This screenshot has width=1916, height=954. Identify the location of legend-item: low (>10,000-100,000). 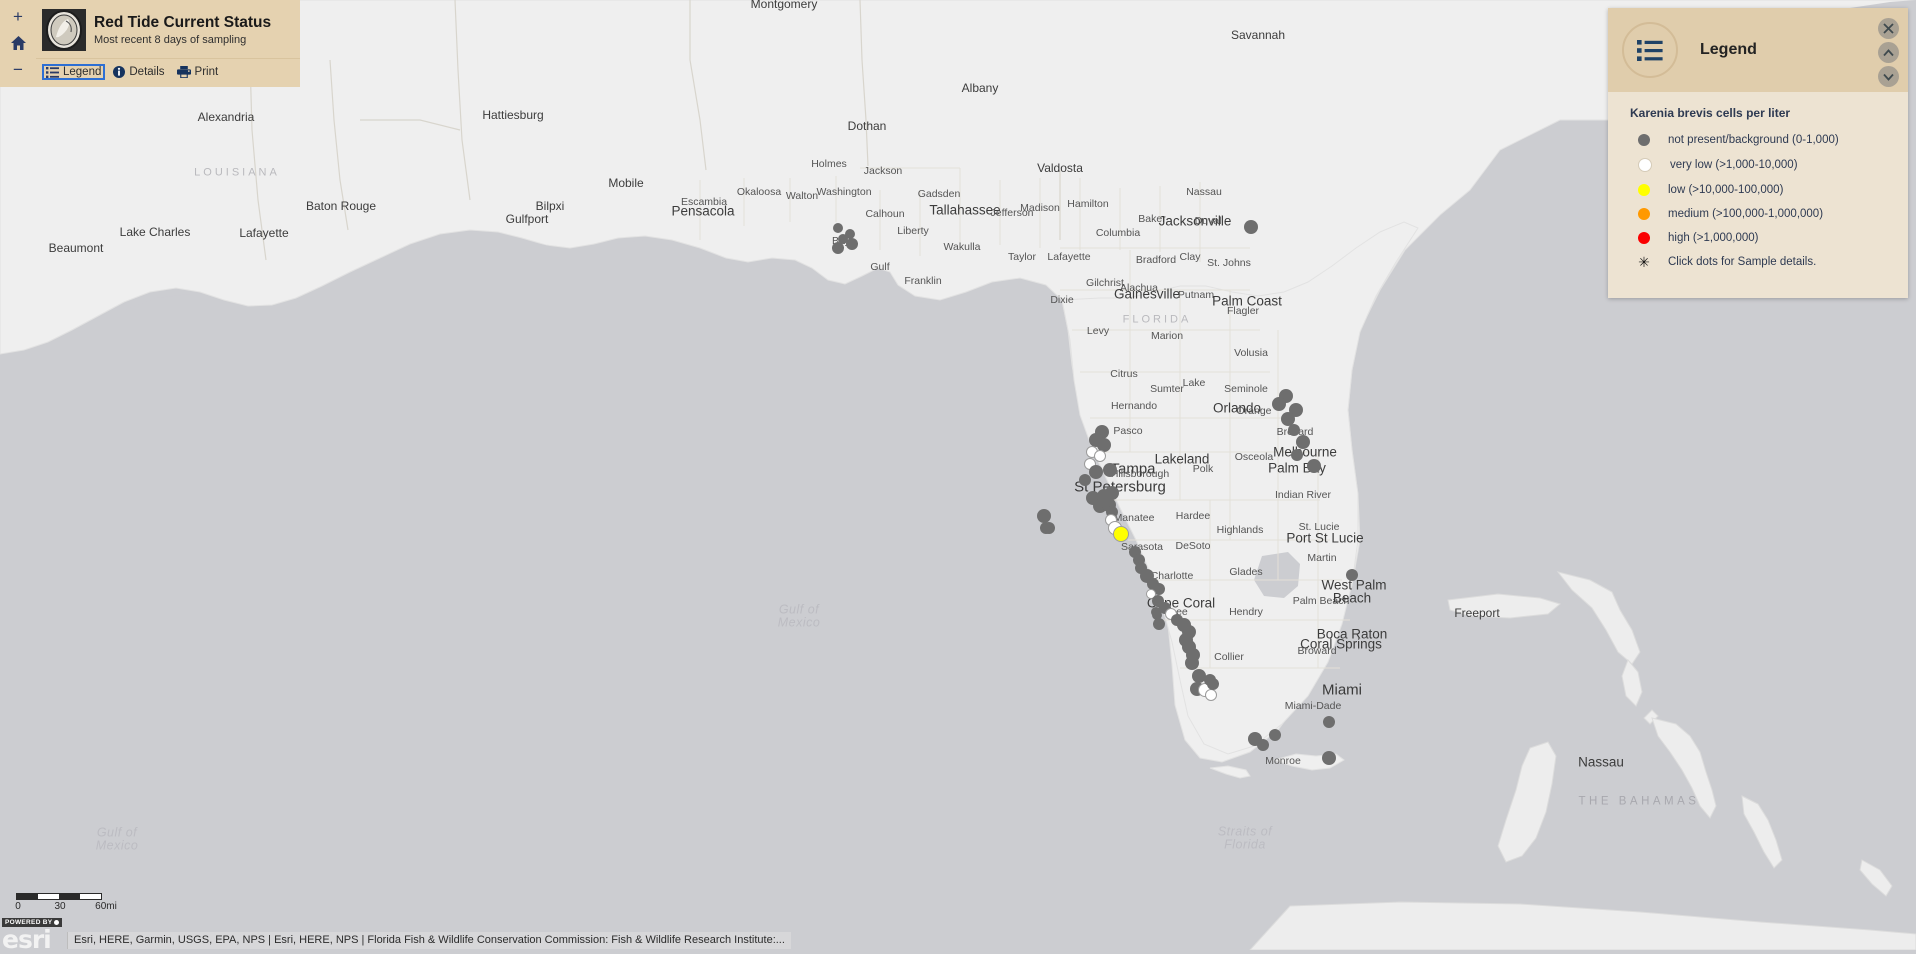
(1769, 190).